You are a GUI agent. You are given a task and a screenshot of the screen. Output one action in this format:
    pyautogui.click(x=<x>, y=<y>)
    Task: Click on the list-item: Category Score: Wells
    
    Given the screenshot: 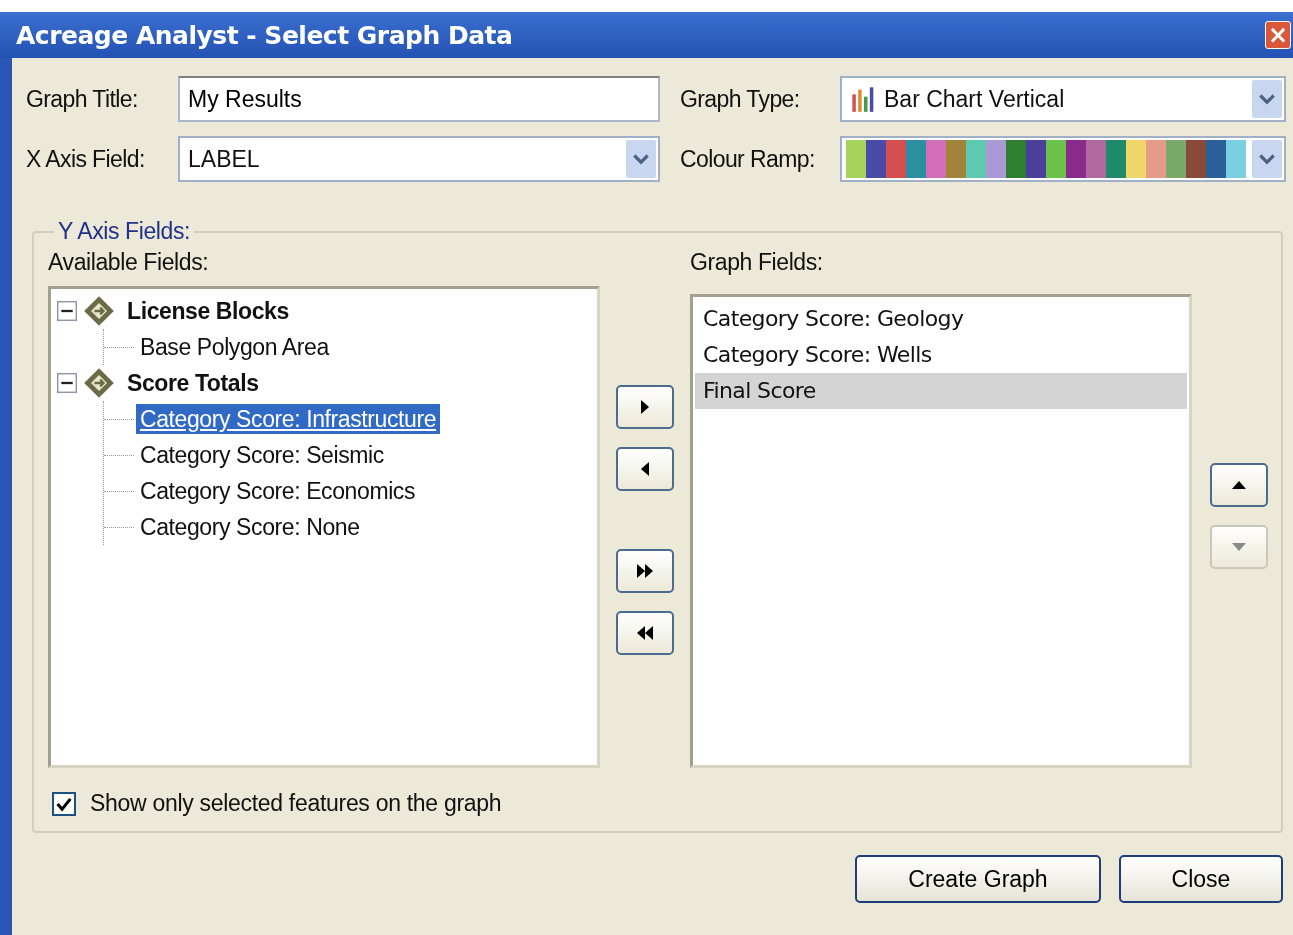 What is the action you would take?
    pyautogui.click(x=941, y=355)
    